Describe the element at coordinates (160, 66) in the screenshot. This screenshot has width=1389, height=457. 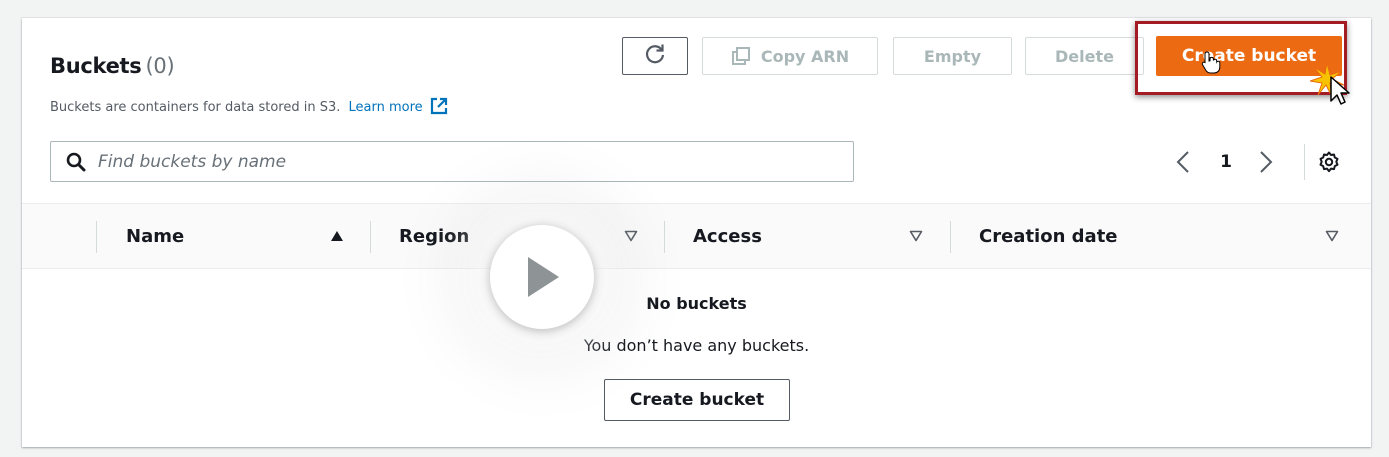
I see `bucket-count: (0)` at that location.